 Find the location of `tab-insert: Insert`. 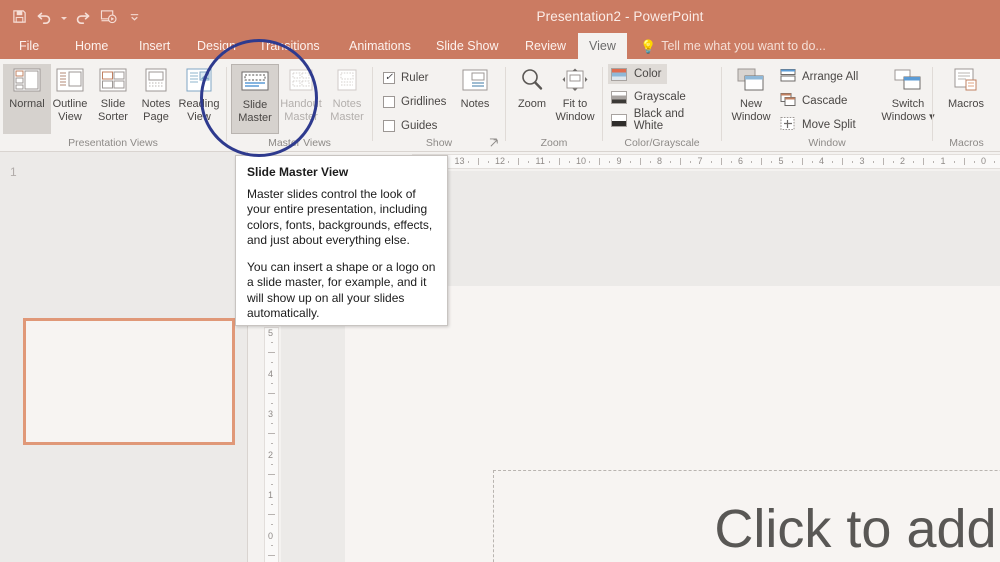

tab-insert: Insert is located at coordinates (154, 46).